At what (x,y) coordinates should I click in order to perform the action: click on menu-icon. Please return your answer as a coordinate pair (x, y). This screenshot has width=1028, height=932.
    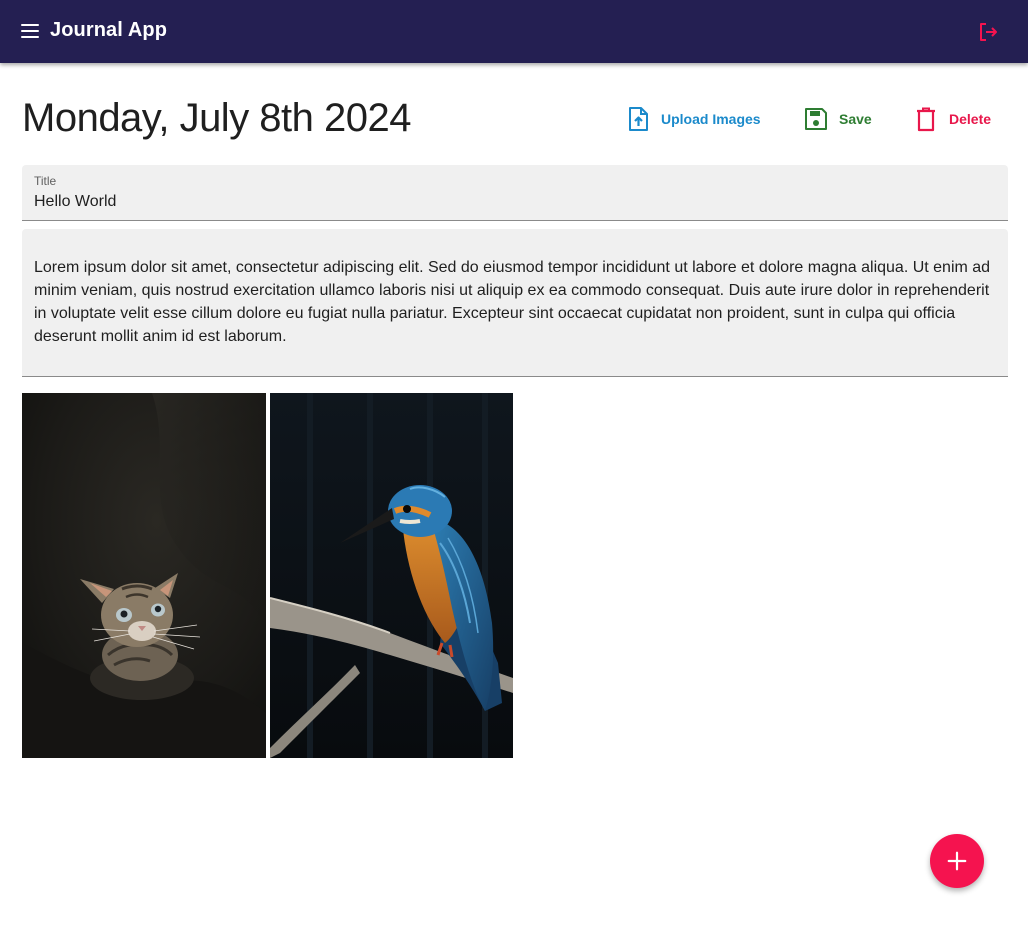
    Looking at the image, I should click on (30, 31).